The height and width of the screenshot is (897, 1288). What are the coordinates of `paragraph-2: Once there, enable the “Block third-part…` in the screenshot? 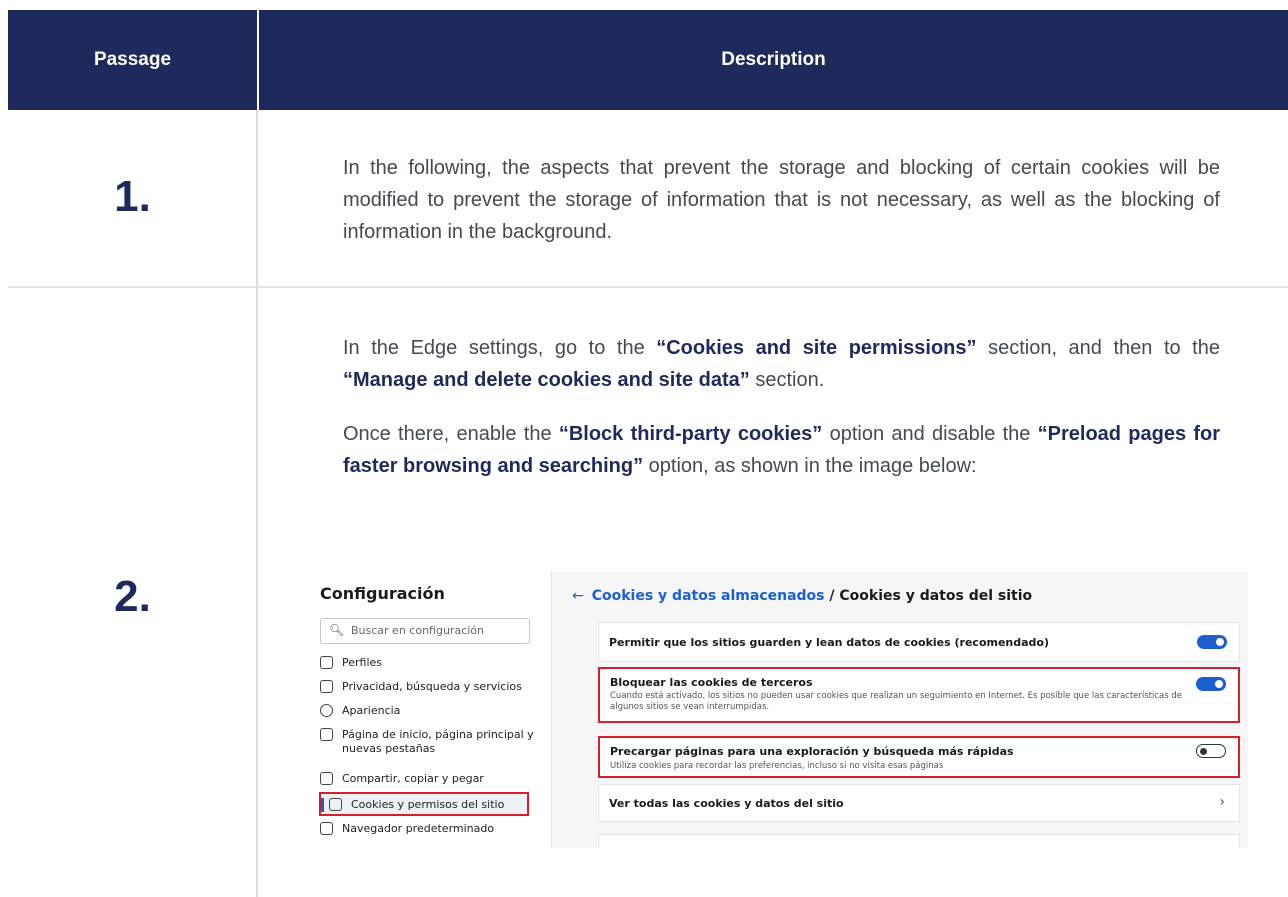 It's located at (781, 450).